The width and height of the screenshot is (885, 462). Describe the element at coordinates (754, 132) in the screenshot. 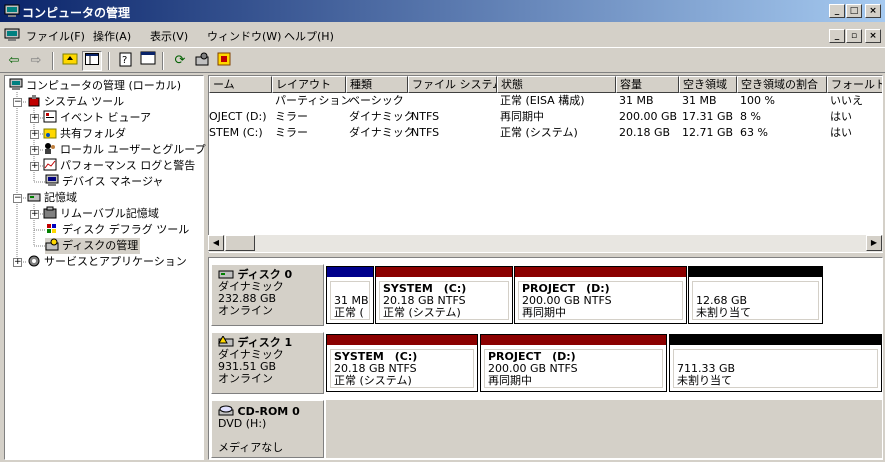

I see `cell-percent-free: 63 %` at that location.